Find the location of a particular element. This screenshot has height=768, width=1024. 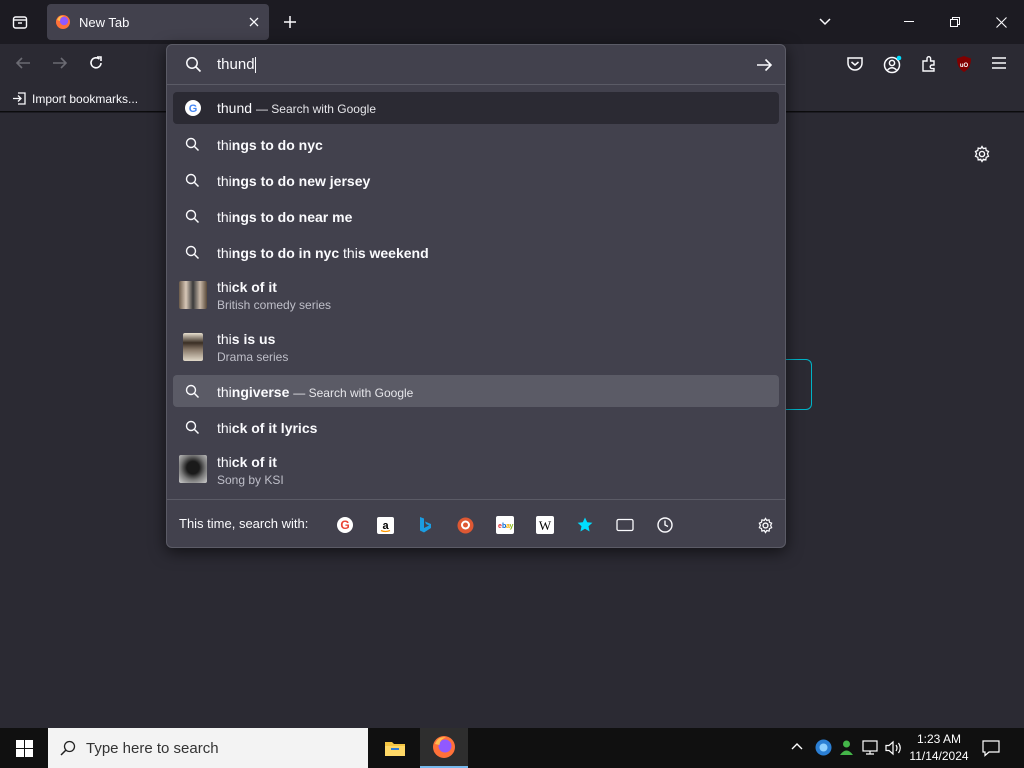

result-rich-entity: thick of it British comedy series is located at coordinates (476, 297).